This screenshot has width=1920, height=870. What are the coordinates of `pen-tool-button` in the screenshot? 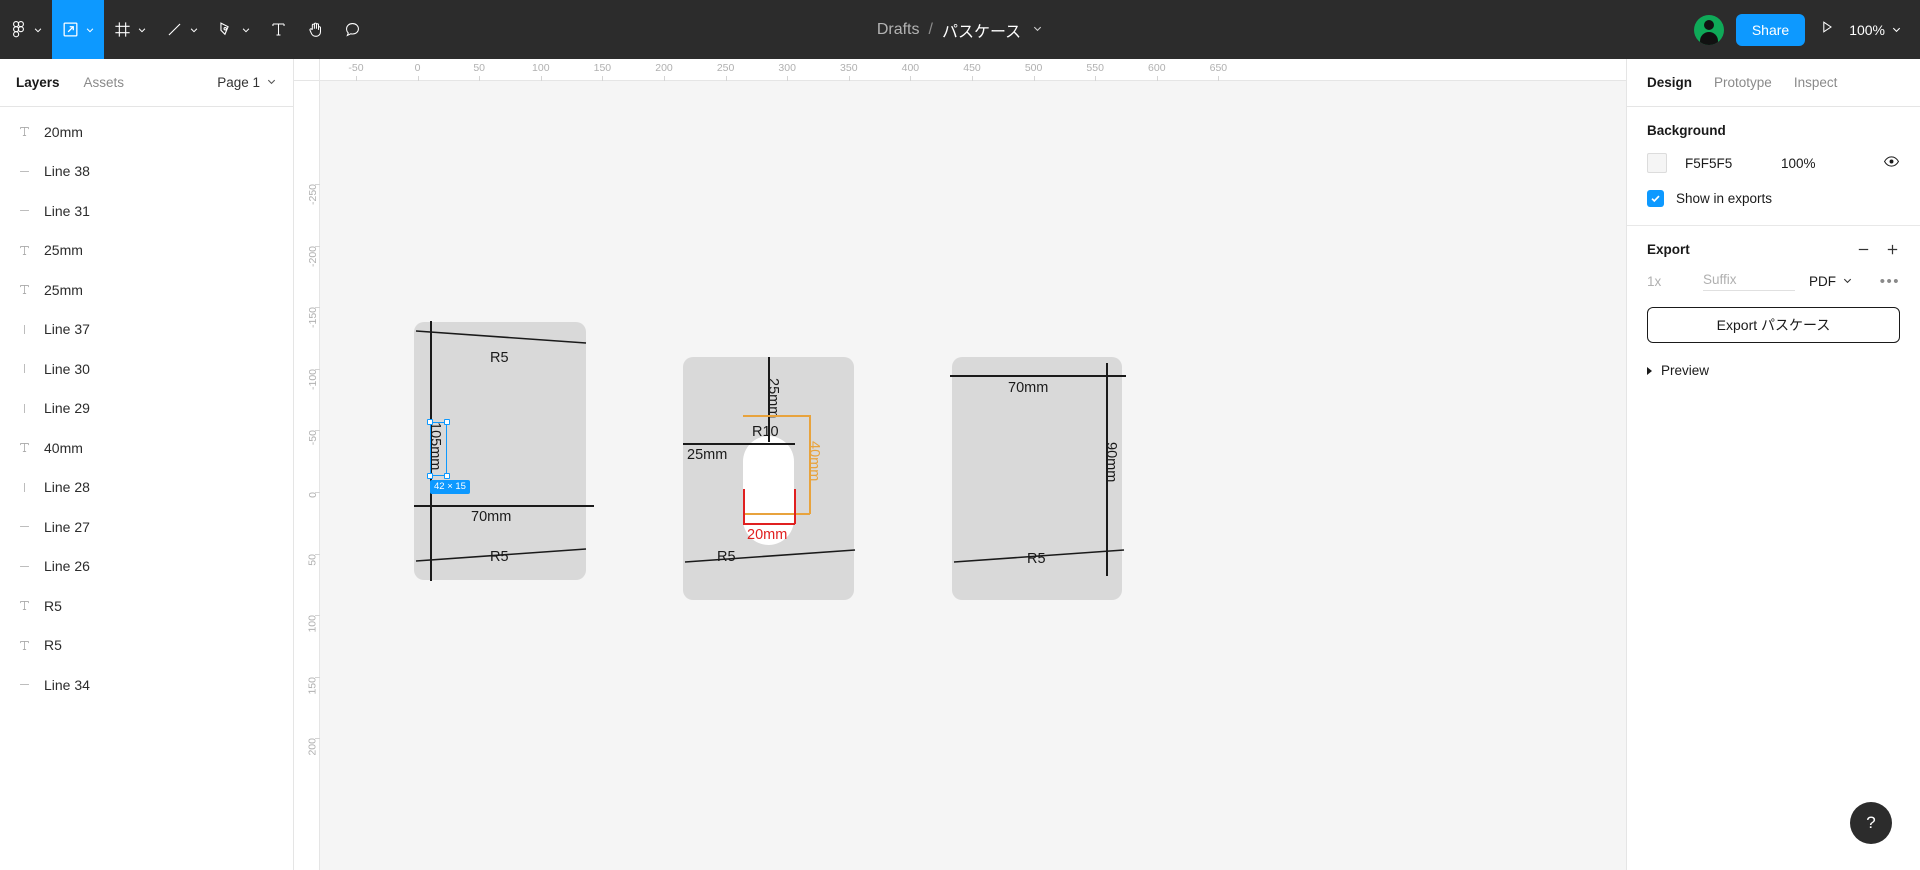 It's located at (234, 29).